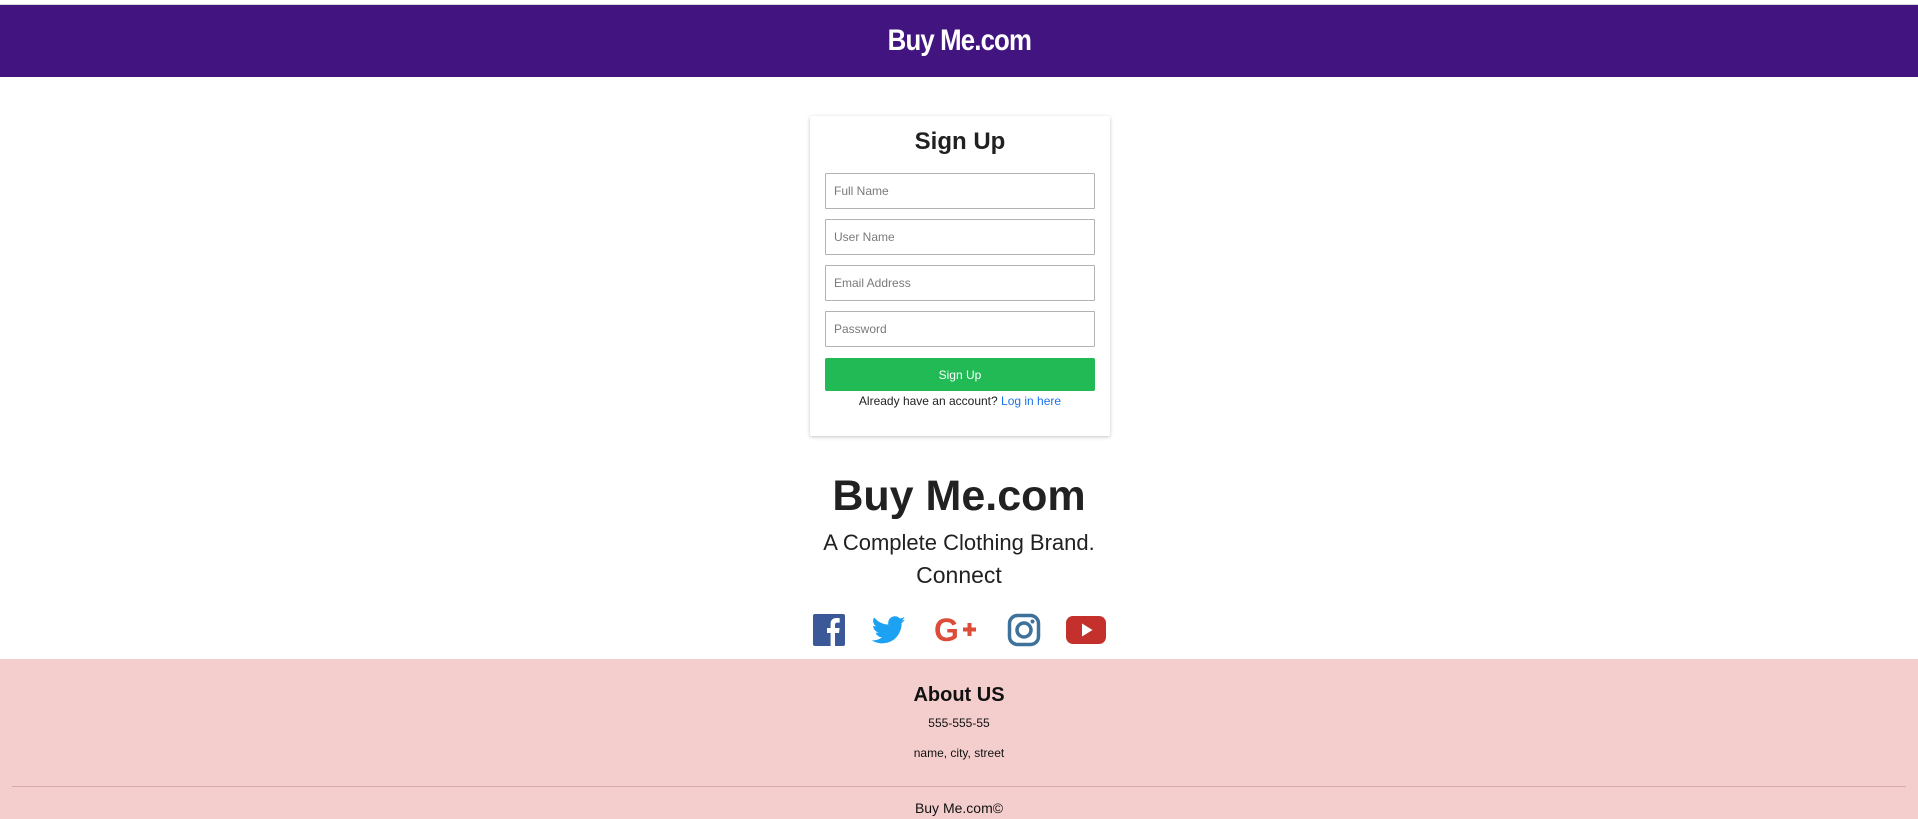 The width and height of the screenshot is (1918, 819). What do you see at coordinates (959, 753) in the screenshot?
I see `footer-address: name, city, street` at bounding box center [959, 753].